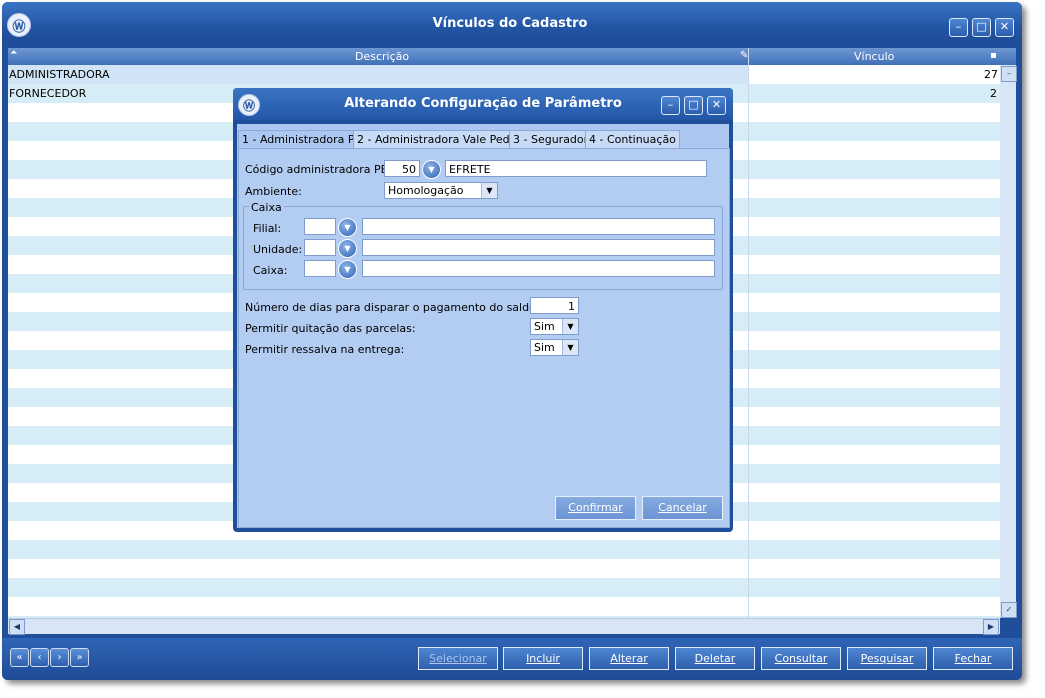 The width and height of the screenshot is (1045, 698). What do you see at coordinates (595, 508) in the screenshot?
I see `confirmar-button: Confirmar` at bounding box center [595, 508].